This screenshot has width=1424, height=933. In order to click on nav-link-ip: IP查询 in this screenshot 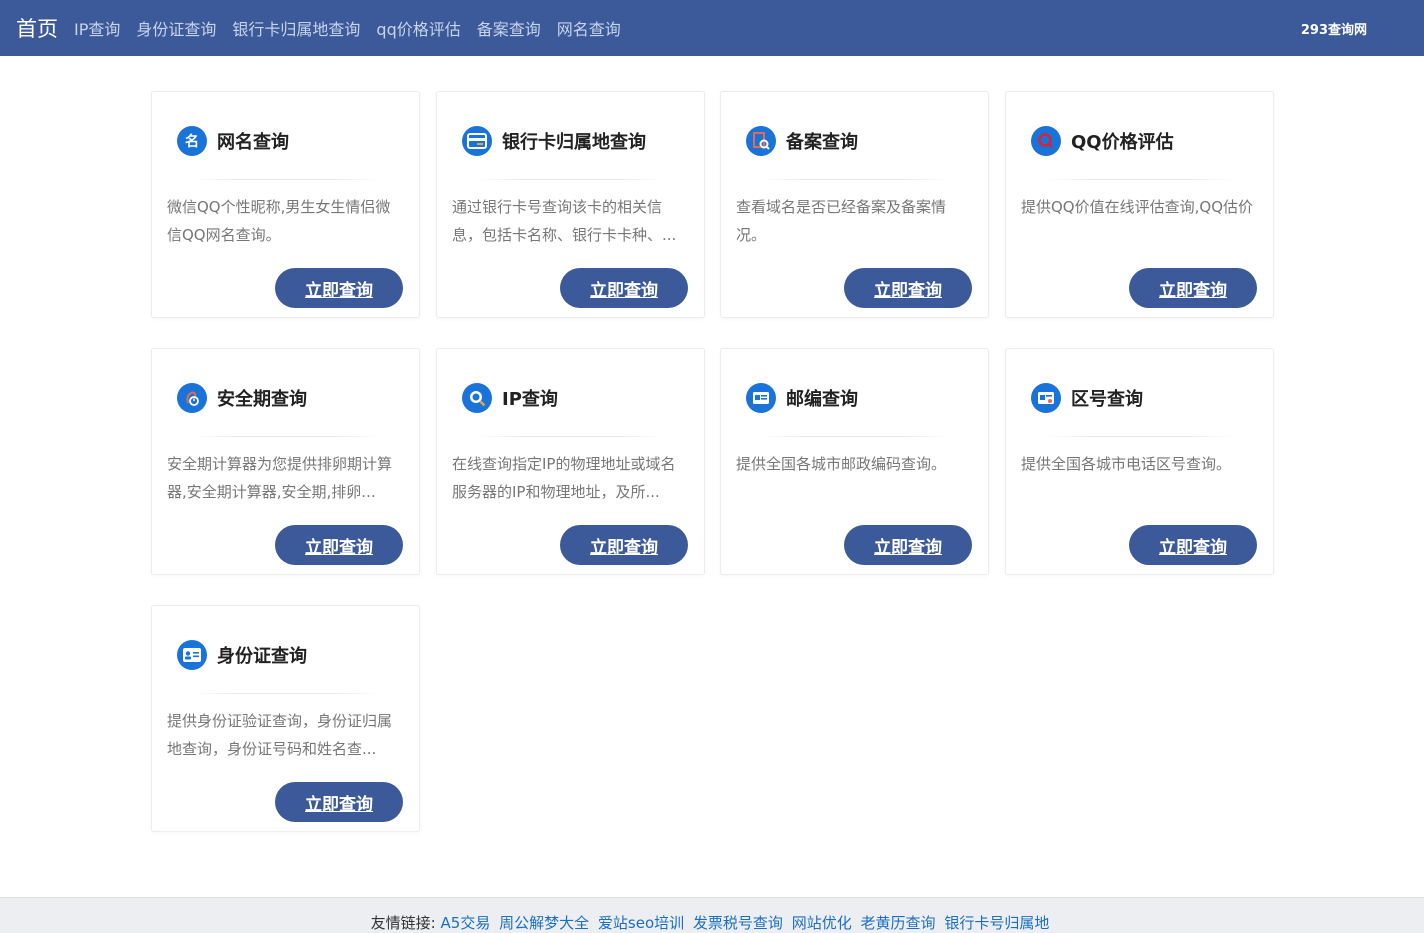, I will do `click(97, 28)`.